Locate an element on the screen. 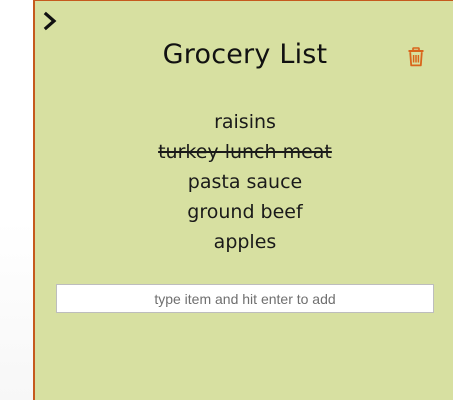 The width and height of the screenshot is (453, 400). trash-icon is located at coordinates (416, 57).